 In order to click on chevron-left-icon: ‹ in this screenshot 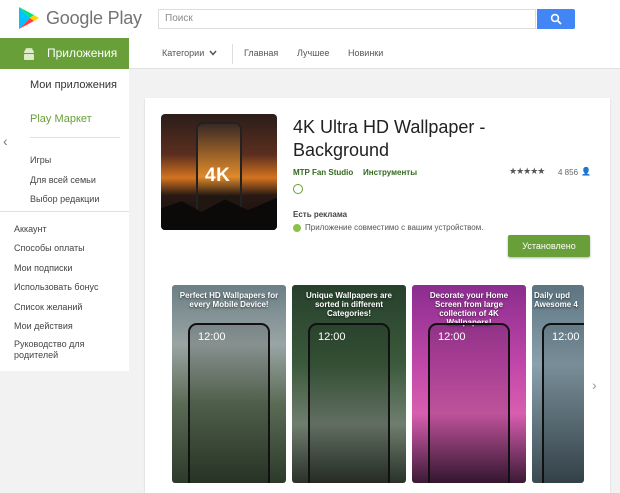, I will do `click(5, 141)`.